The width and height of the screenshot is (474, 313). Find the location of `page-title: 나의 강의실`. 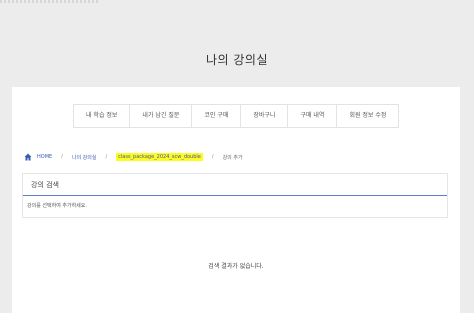

page-title: 나의 강의실 is located at coordinates (236, 60).